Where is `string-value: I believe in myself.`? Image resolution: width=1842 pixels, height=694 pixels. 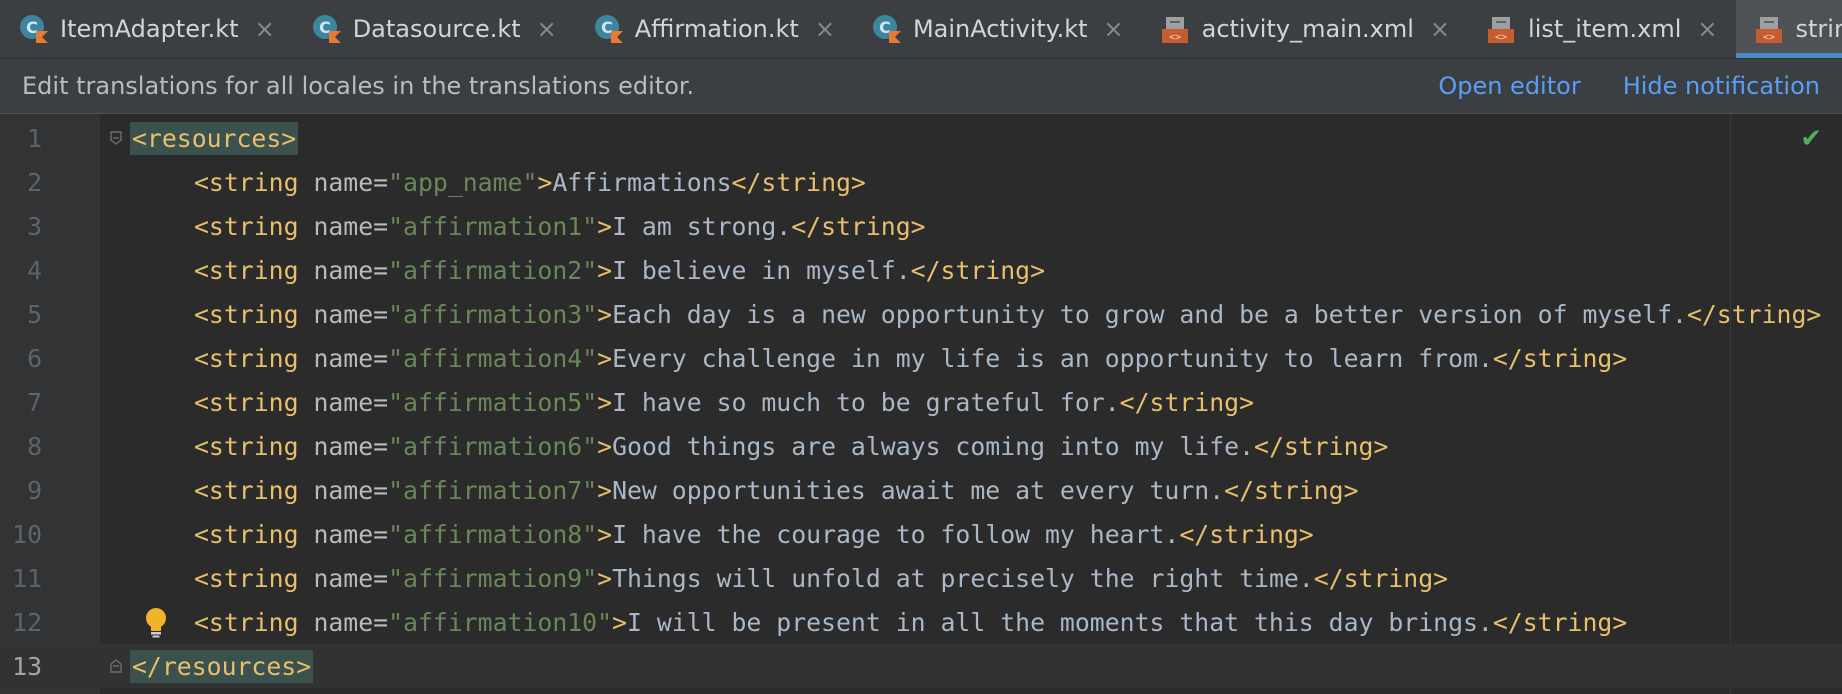 string-value: I believe in myself. is located at coordinates (761, 270).